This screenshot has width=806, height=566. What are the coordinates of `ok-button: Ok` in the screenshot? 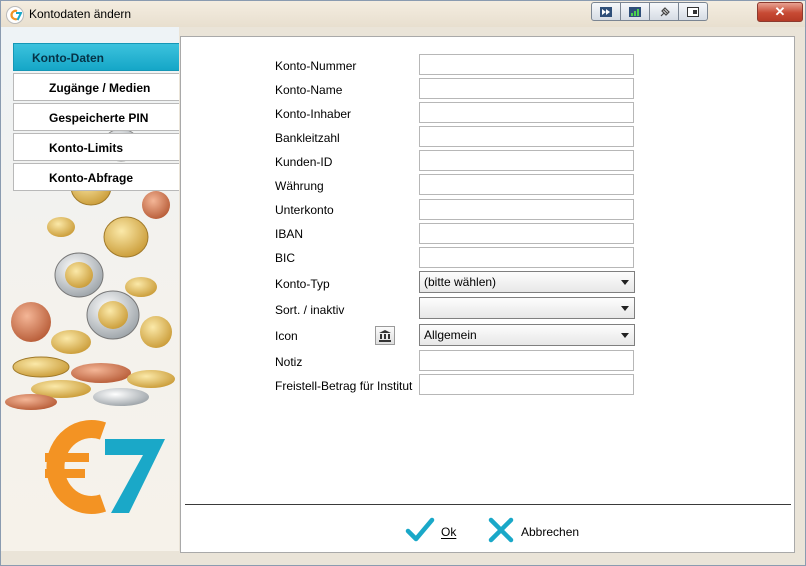 It's located at (435, 530).